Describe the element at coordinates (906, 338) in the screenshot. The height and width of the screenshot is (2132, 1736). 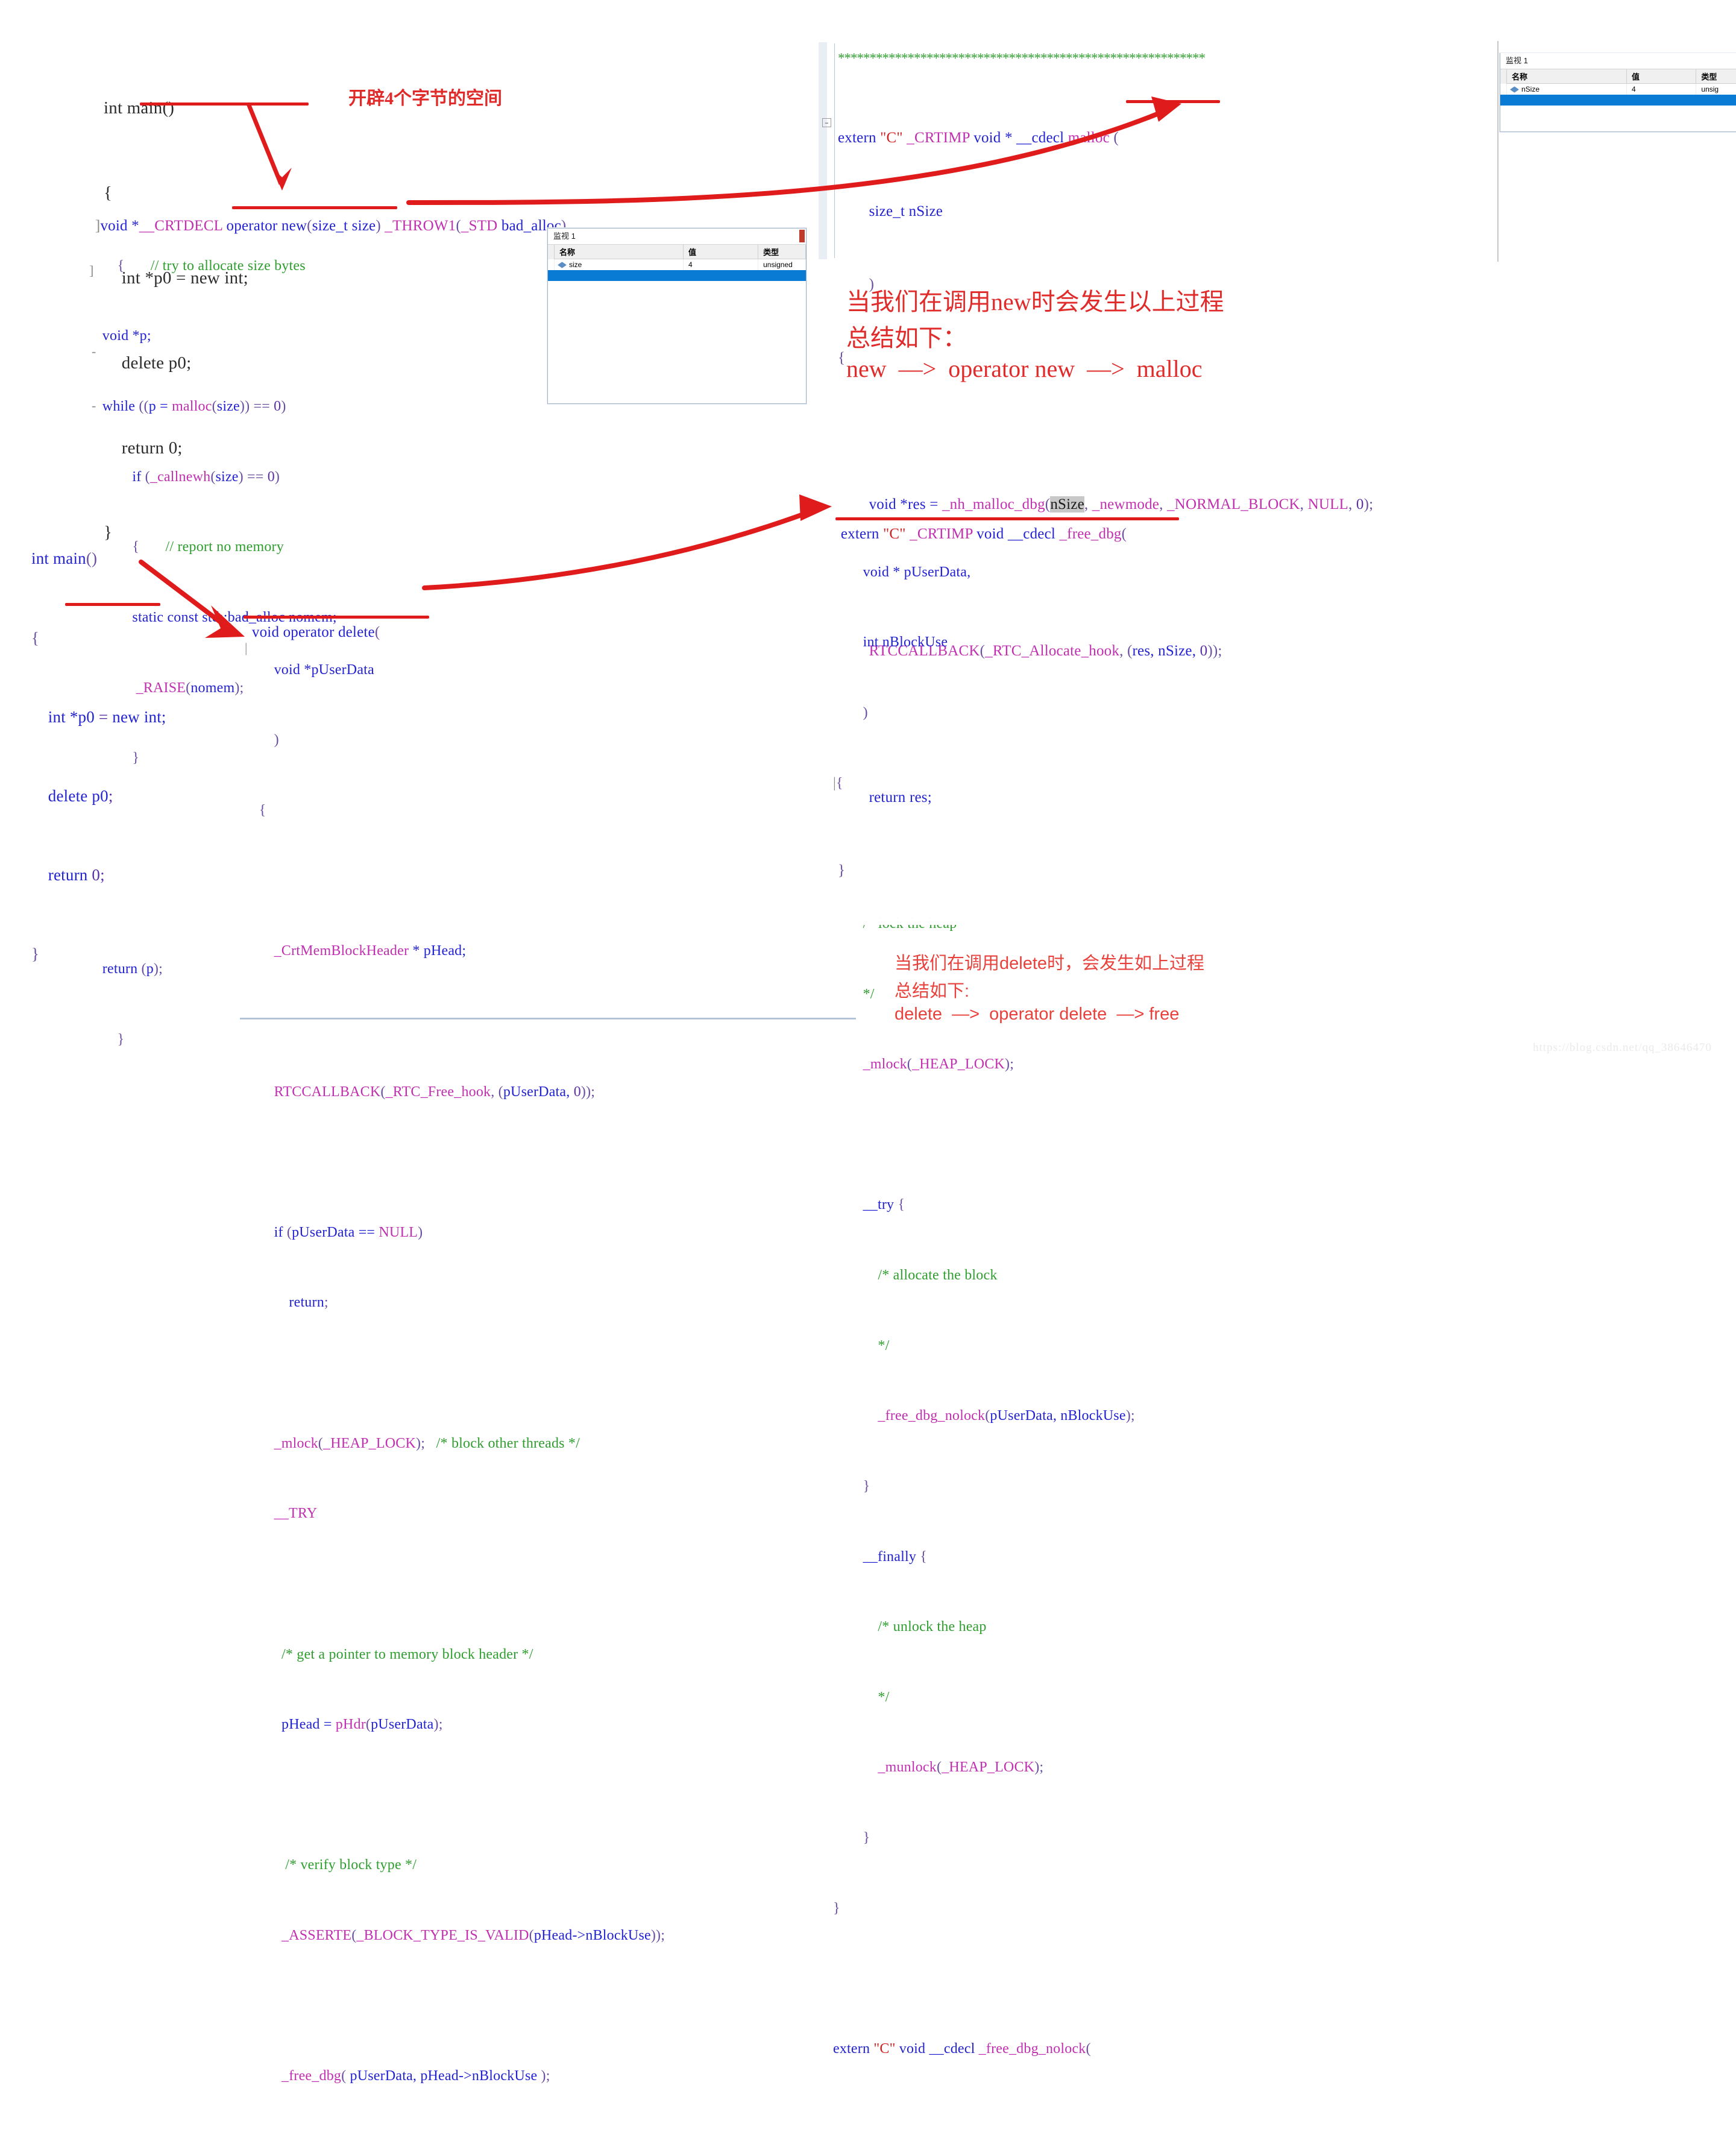
I see `summary-new-line2: 总结如下：` at that location.